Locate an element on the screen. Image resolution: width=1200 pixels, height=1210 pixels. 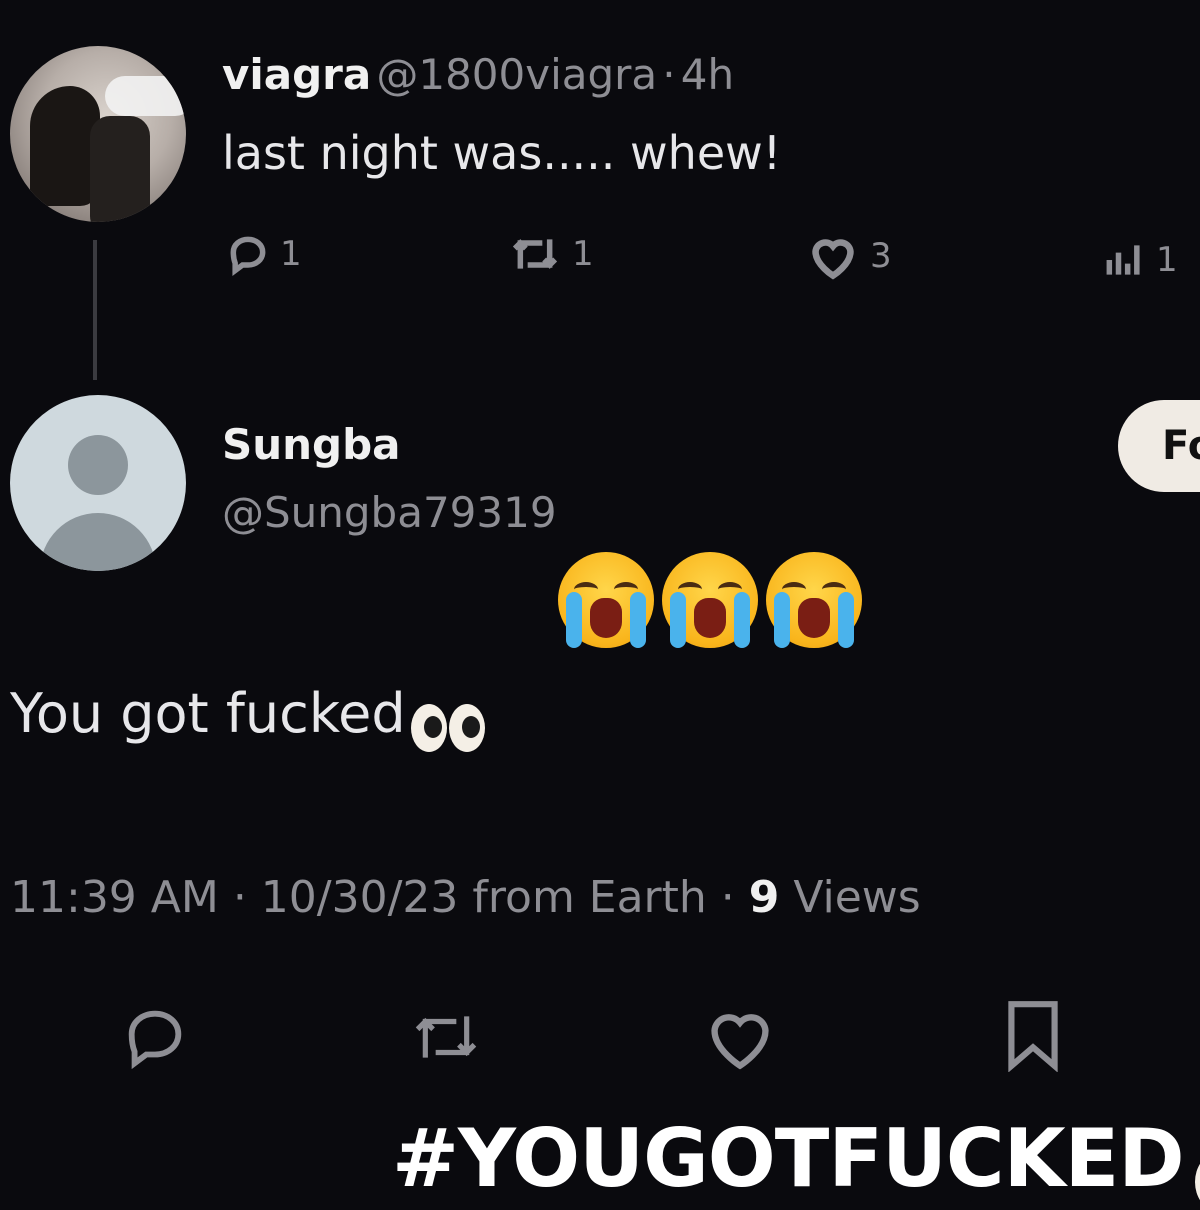
views-number: 9 is located at coordinates (764, 897).